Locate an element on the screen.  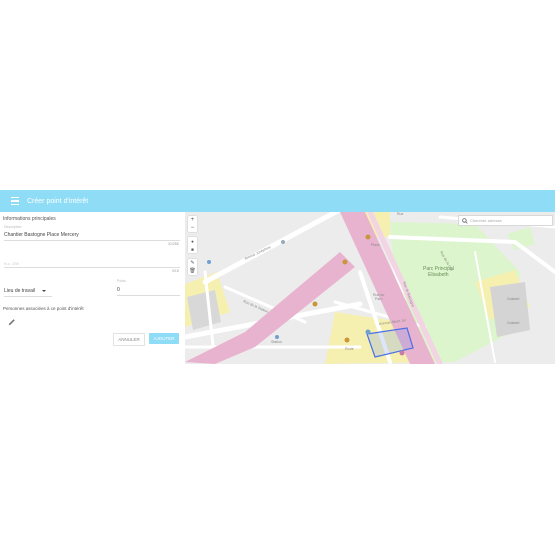
add-button: AJOUTER is located at coordinates (164, 338).